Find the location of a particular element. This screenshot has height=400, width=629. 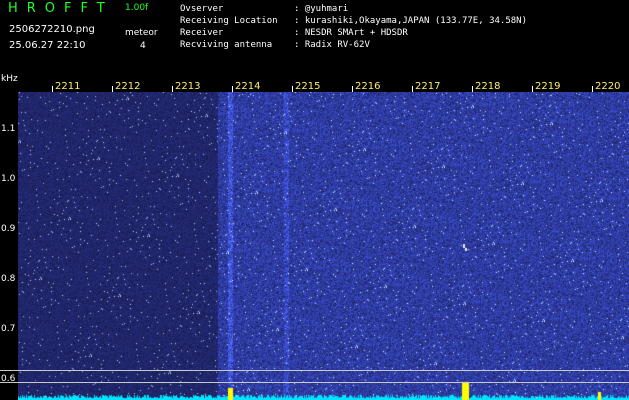

y-axis-unit: kHz is located at coordinates (9, 79).